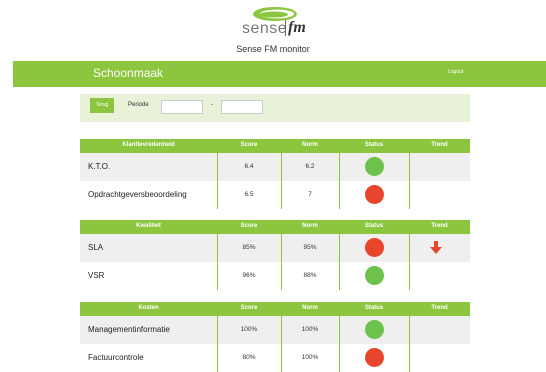 The width and height of the screenshot is (546, 372). I want to click on column-header-category: Kosten, so click(148, 308).